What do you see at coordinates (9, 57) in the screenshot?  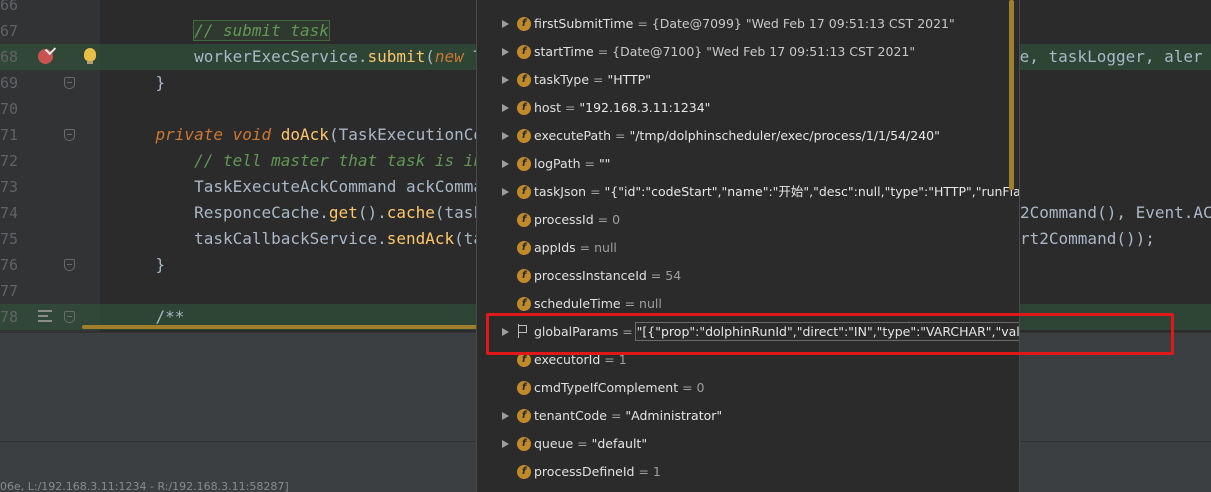 I see `line-number: 68` at bounding box center [9, 57].